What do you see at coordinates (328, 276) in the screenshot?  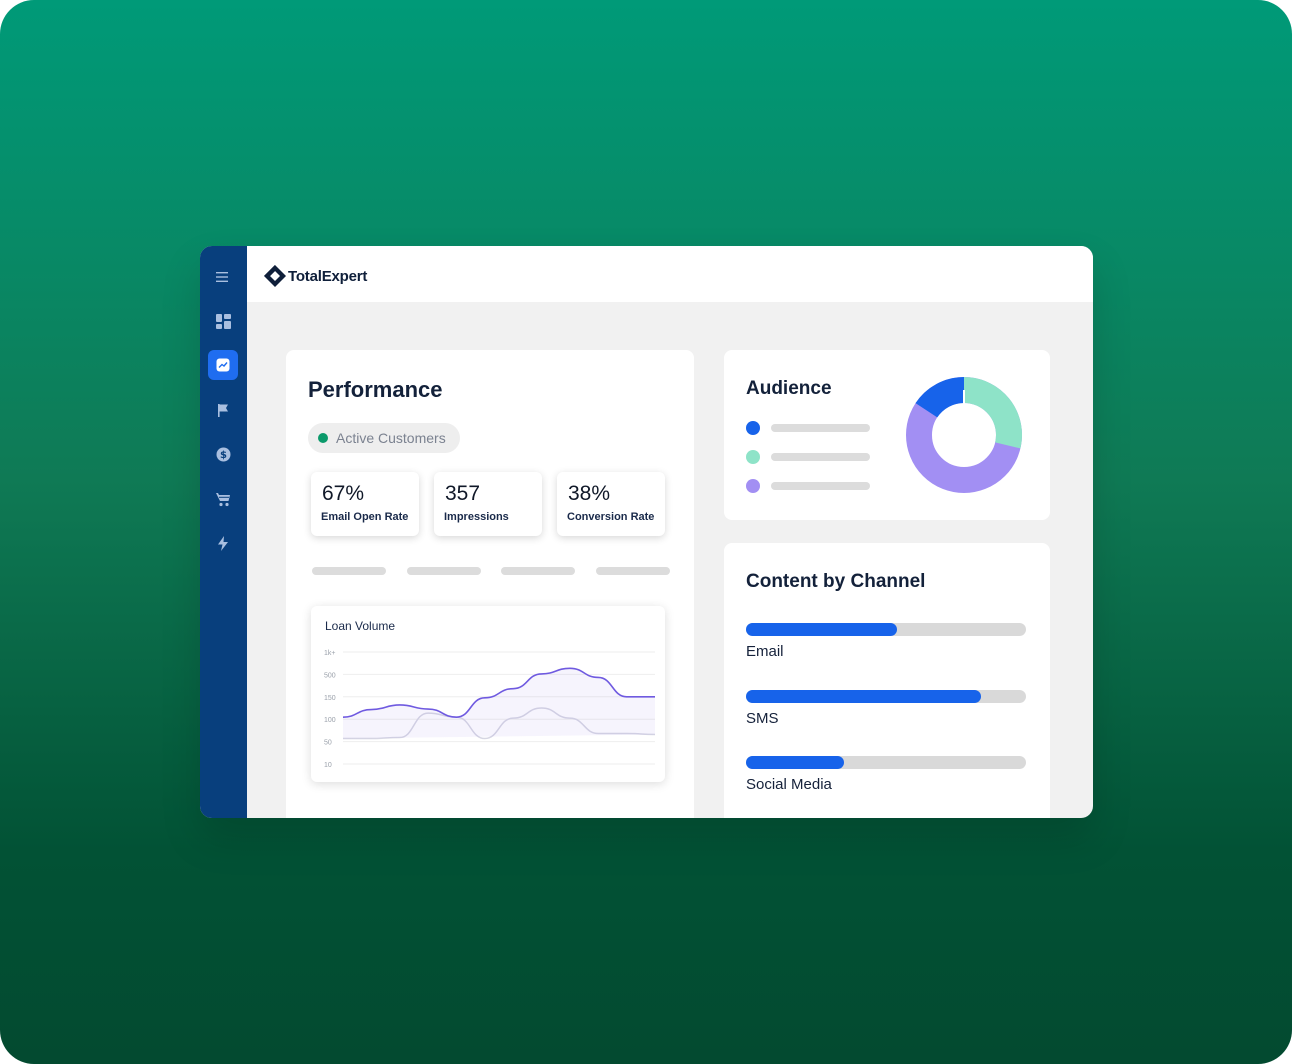 I see `brand-name: TotalExpert` at bounding box center [328, 276].